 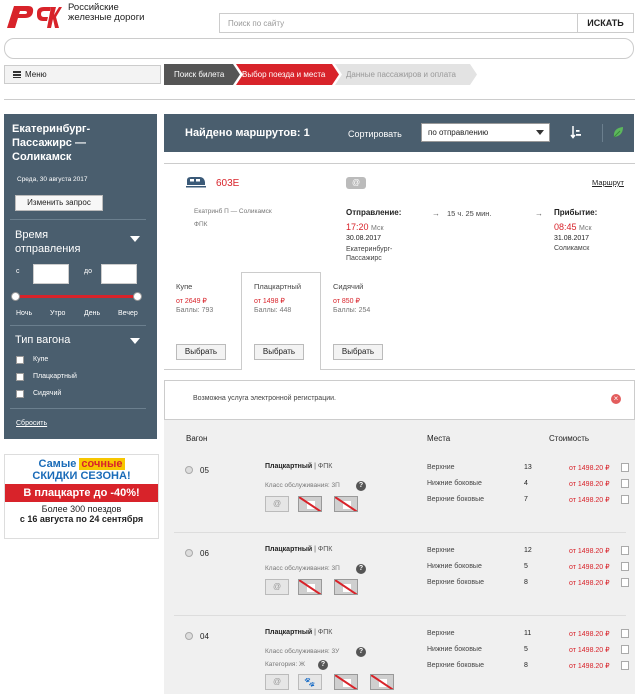 I want to click on hamburger-icon, so click(x=17, y=75).